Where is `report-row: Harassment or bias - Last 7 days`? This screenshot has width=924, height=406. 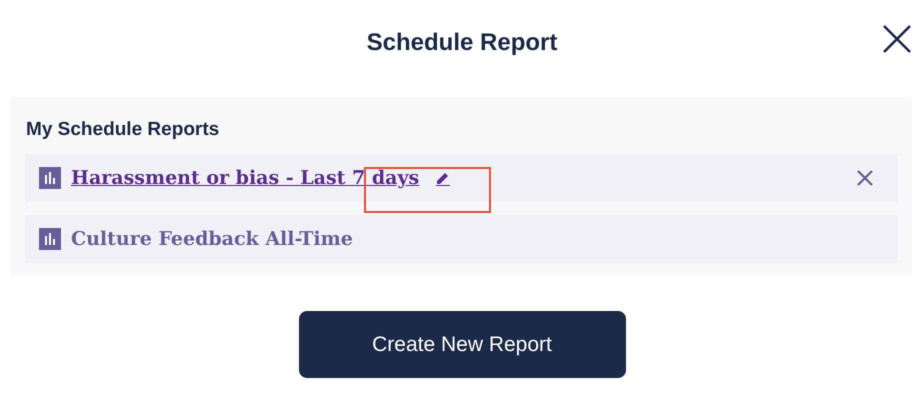
report-row: Harassment or bias - Last 7 days is located at coordinates (461, 178).